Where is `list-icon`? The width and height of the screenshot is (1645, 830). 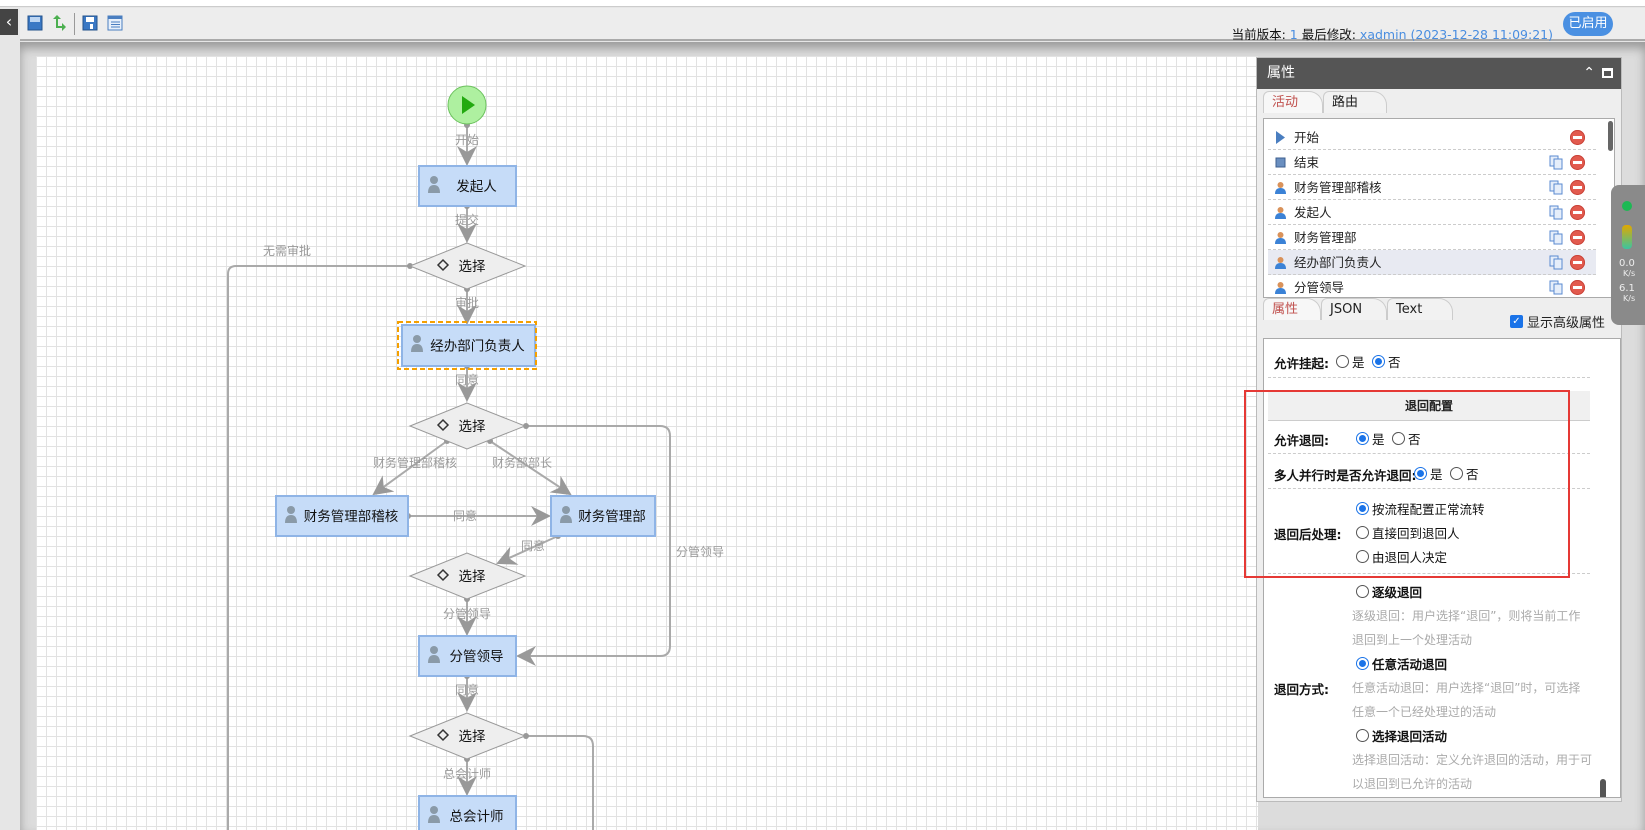
list-icon is located at coordinates (115, 23).